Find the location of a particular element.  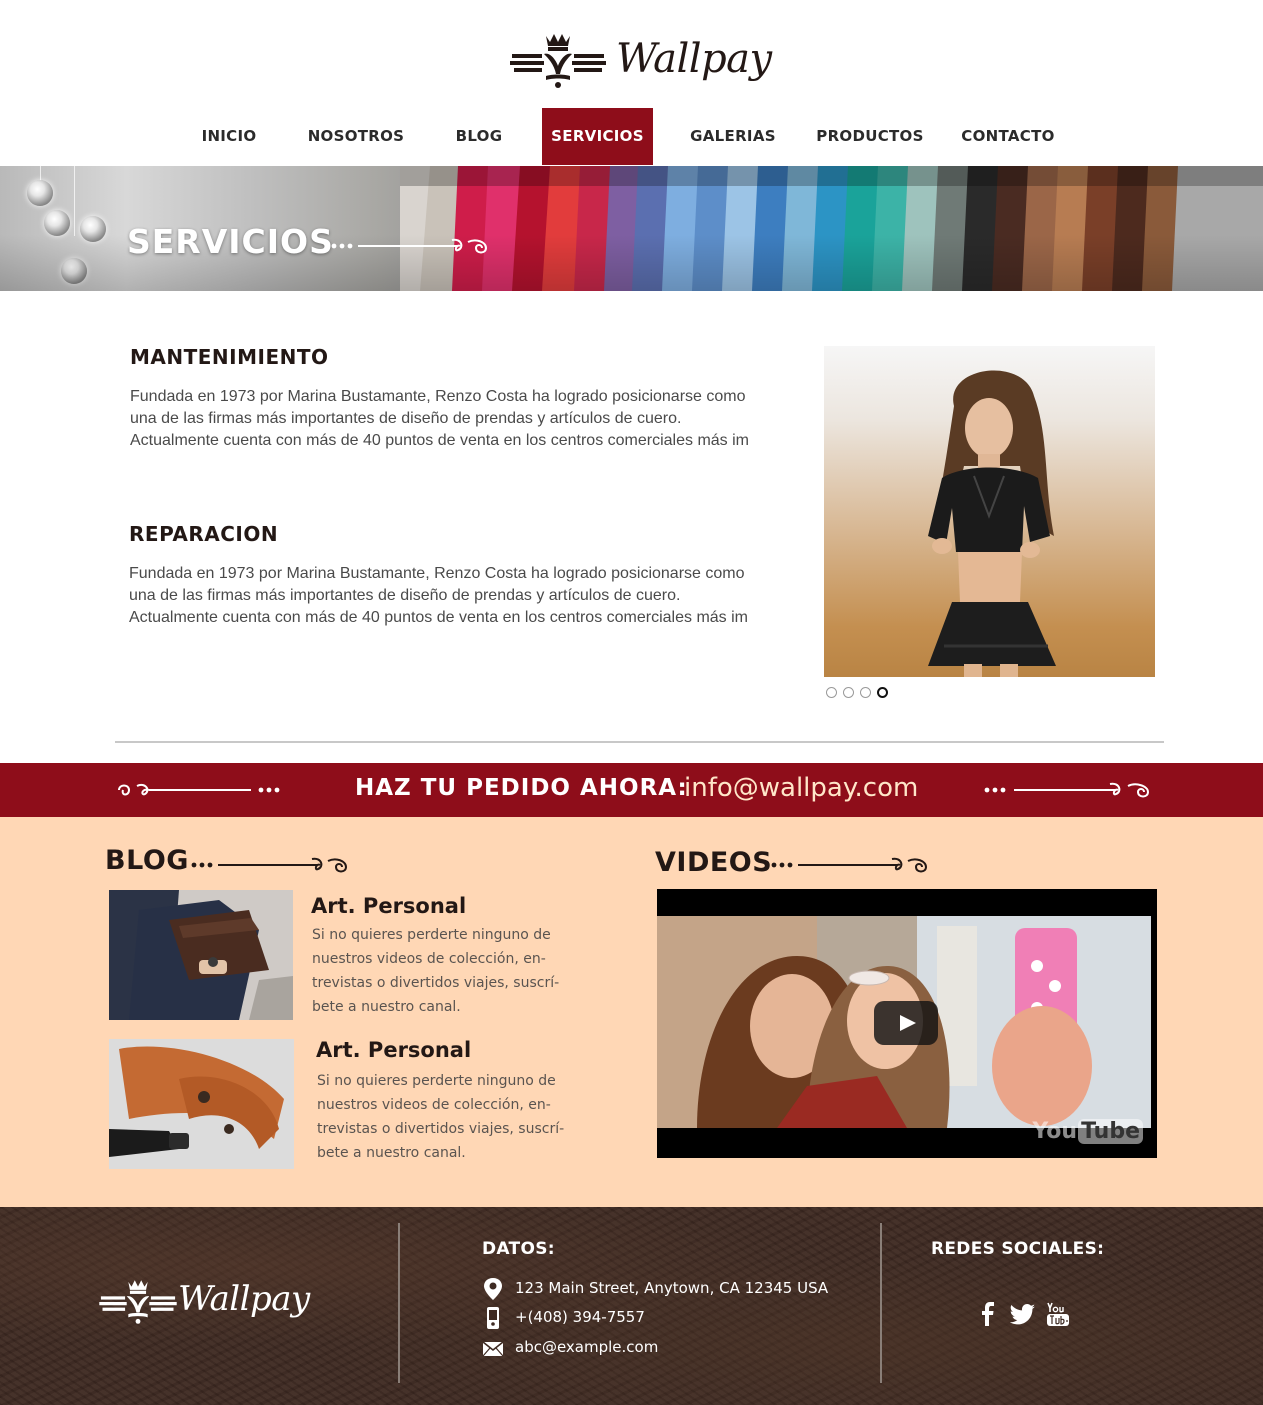

nav-item-blog: BLOG is located at coordinates (479, 136).